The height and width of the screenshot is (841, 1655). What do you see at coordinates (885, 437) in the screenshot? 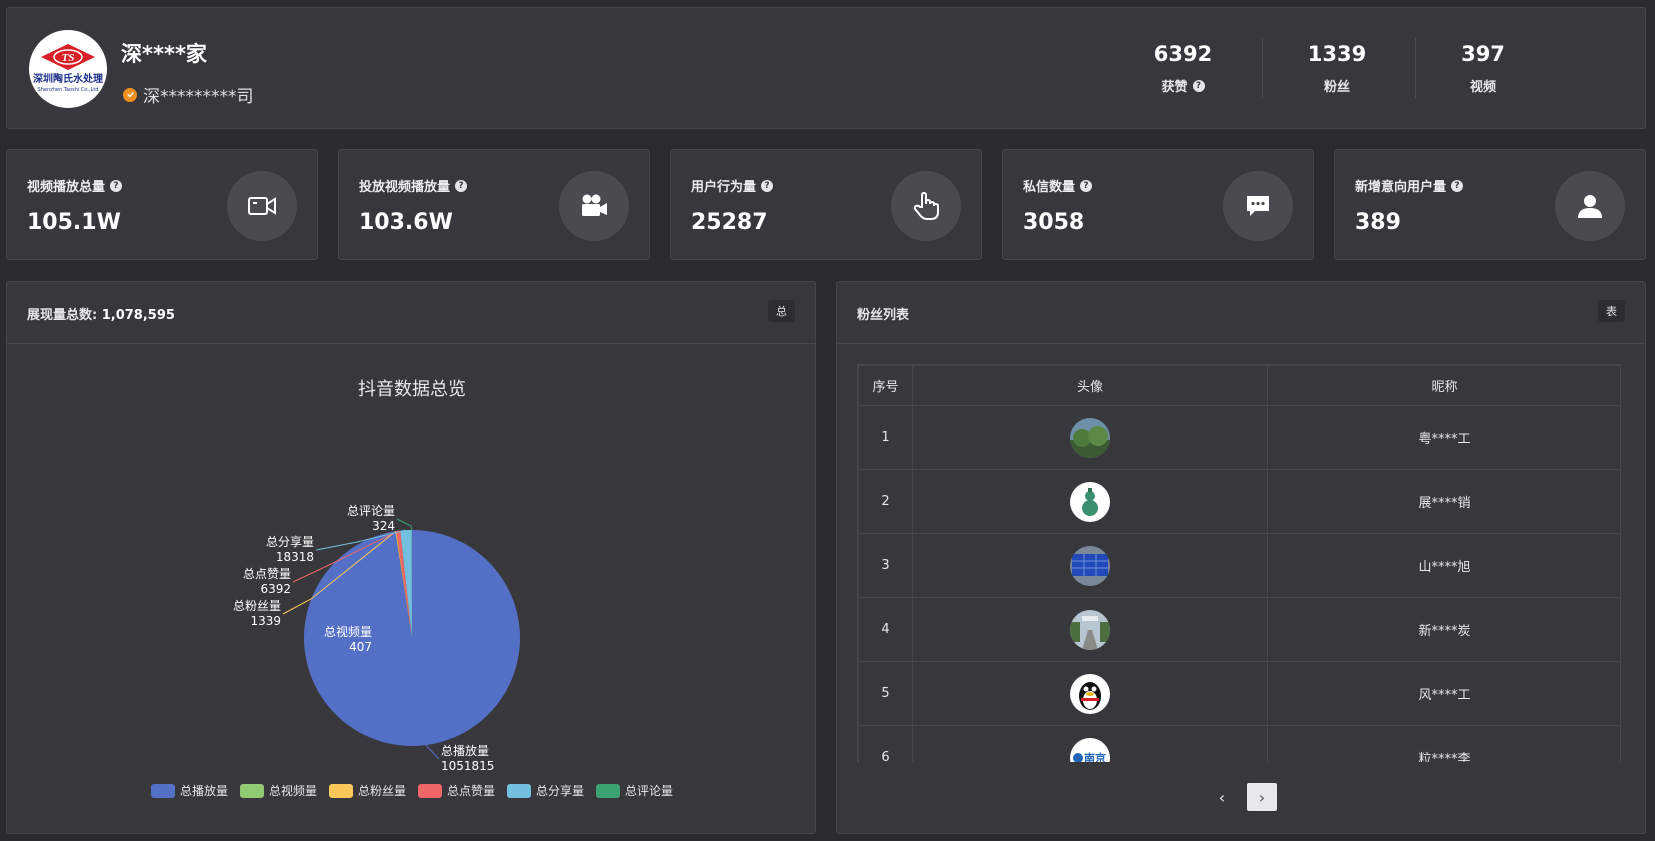
I see `row-index: 1` at bounding box center [885, 437].